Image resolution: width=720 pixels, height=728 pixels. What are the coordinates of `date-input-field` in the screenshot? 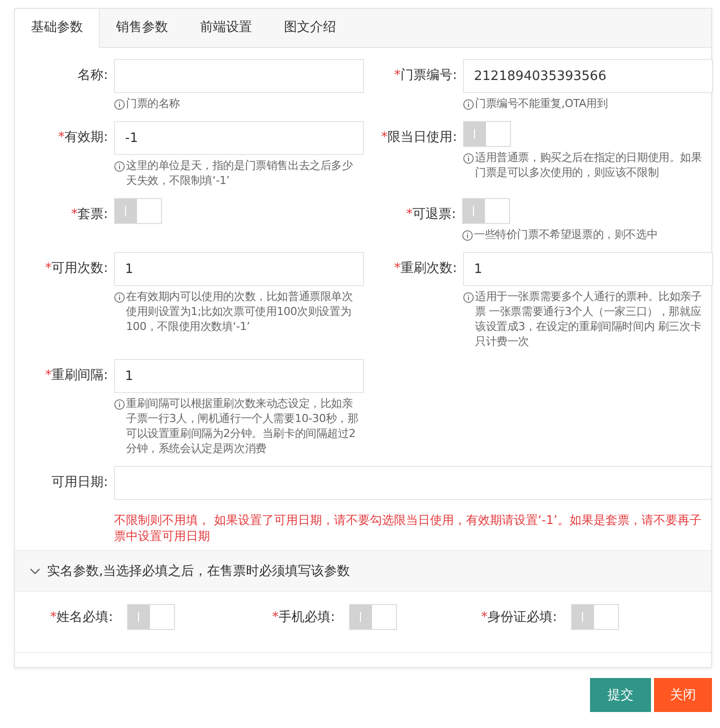 It's located at (413, 483).